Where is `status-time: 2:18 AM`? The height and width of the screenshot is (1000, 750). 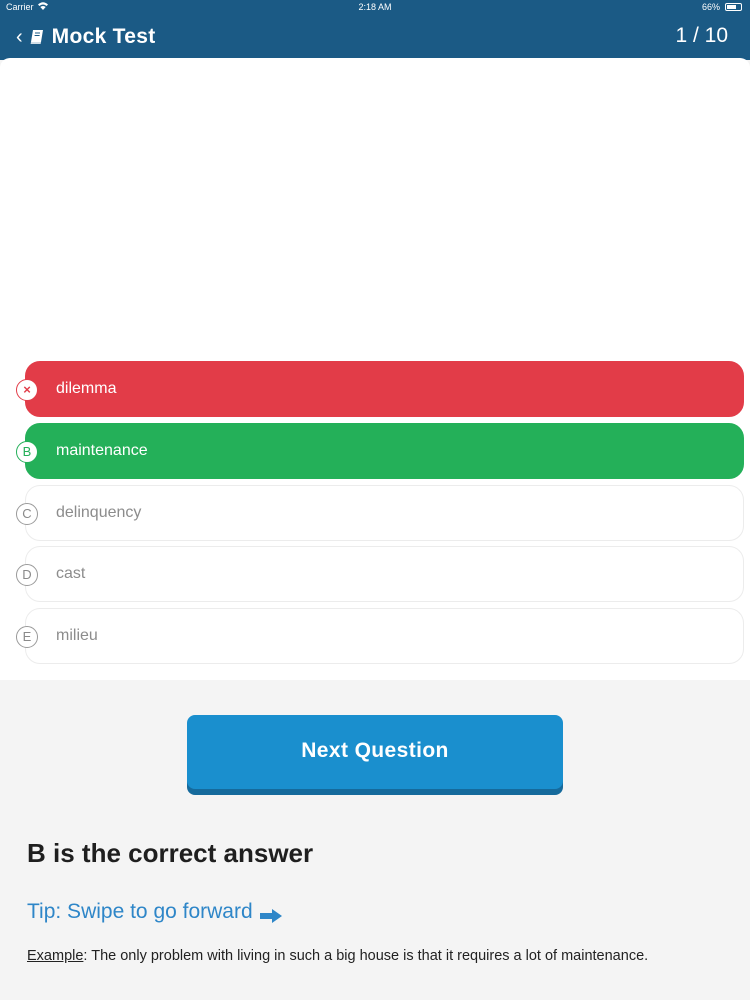
status-time: 2:18 AM is located at coordinates (375, 7).